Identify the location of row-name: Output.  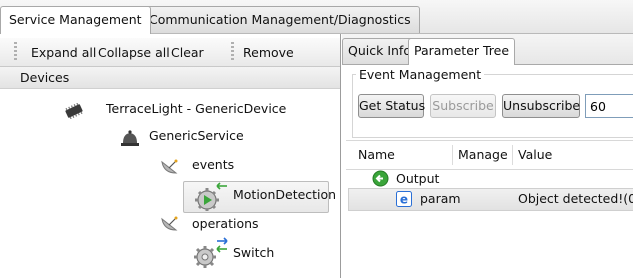
(418, 178).